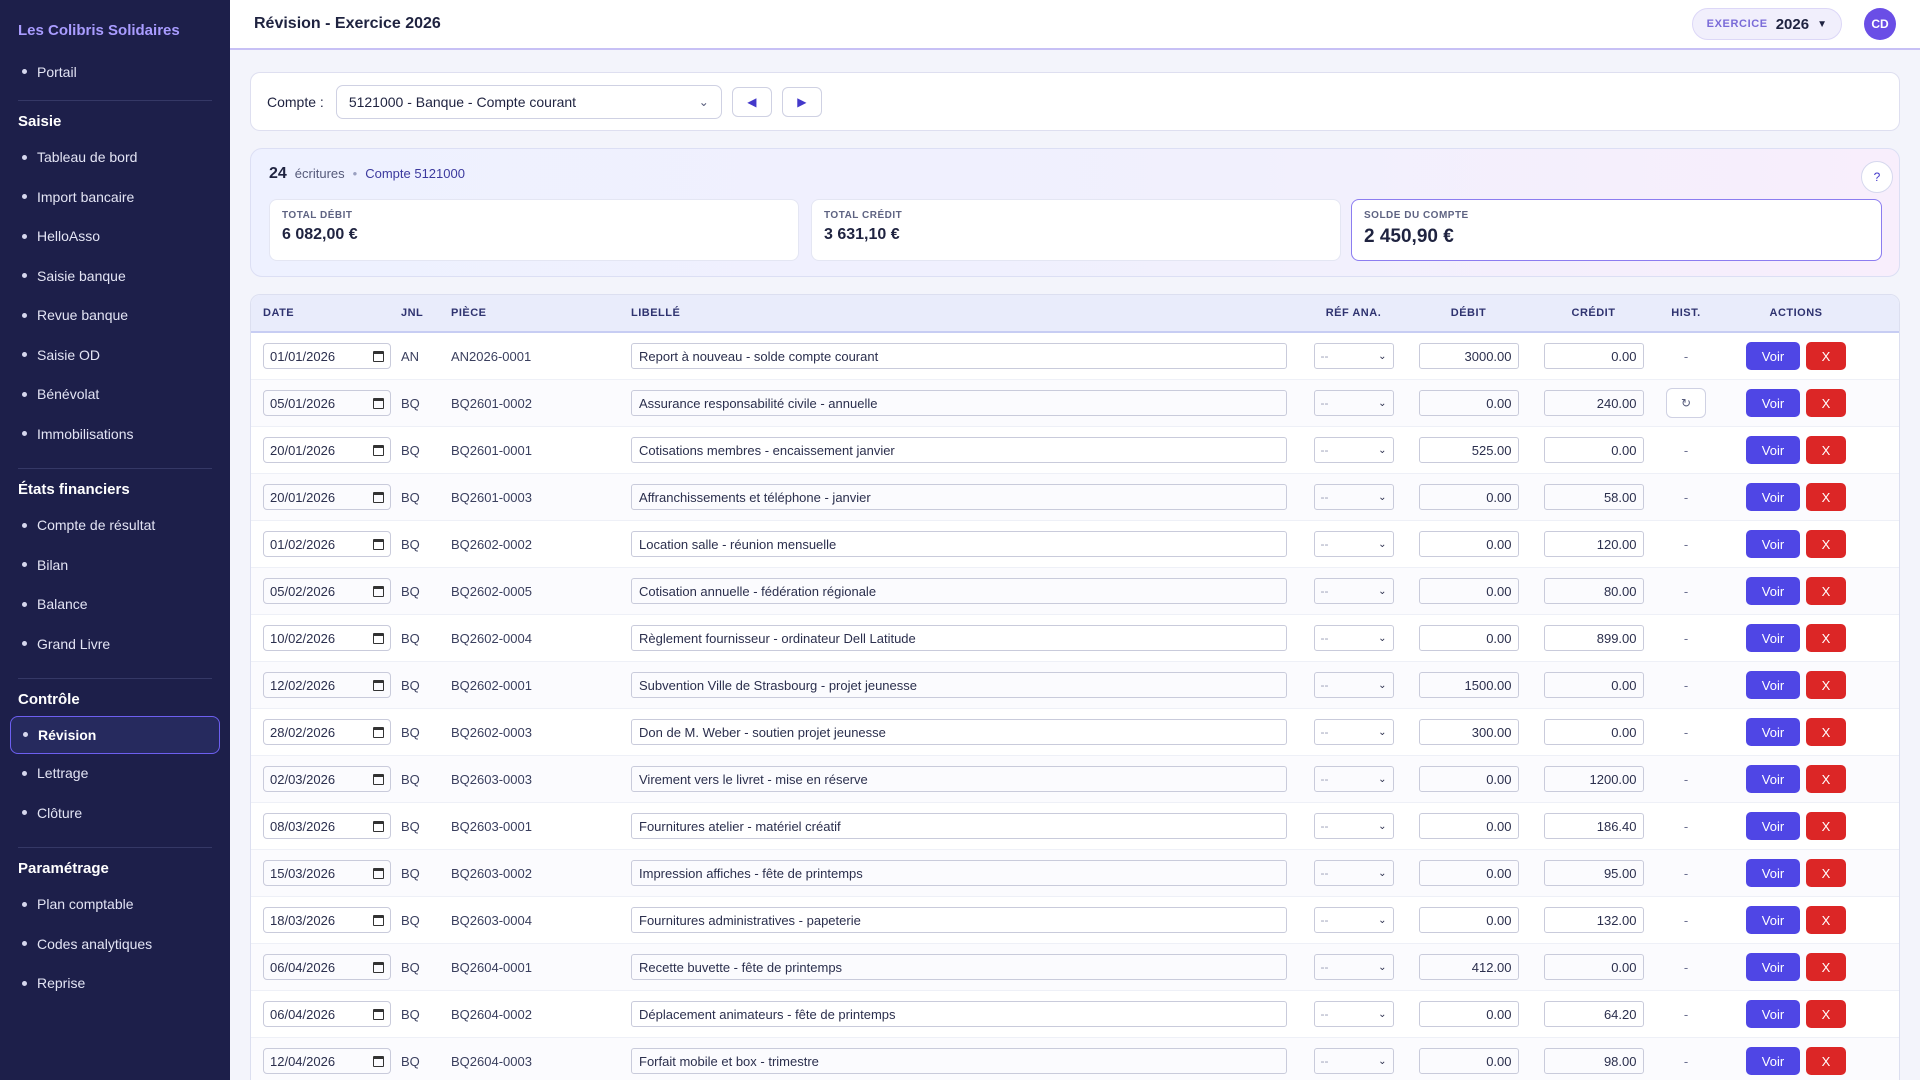  What do you see at coordinates (327, 638) in the screenshot?
I see `date-input: 10/02/2026` at bounding box center [327, 638].